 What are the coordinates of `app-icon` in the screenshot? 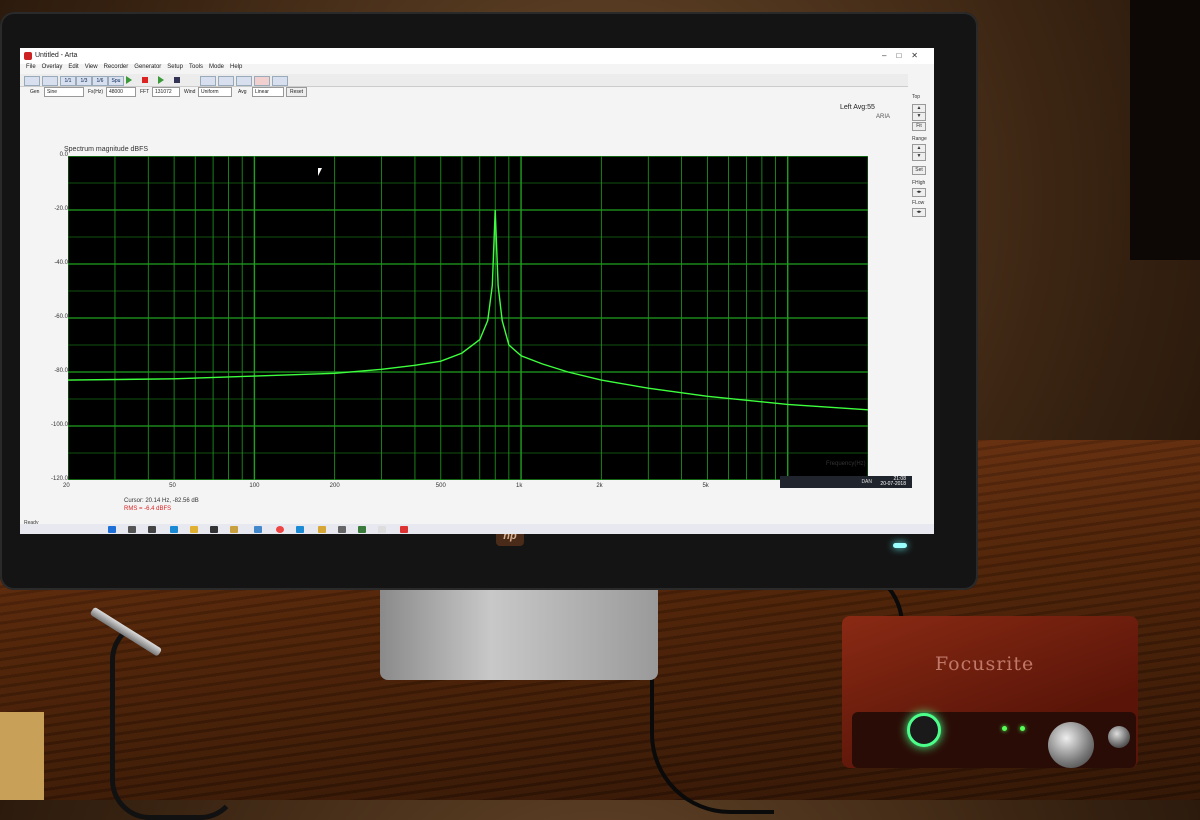 It's located at (258, 529).